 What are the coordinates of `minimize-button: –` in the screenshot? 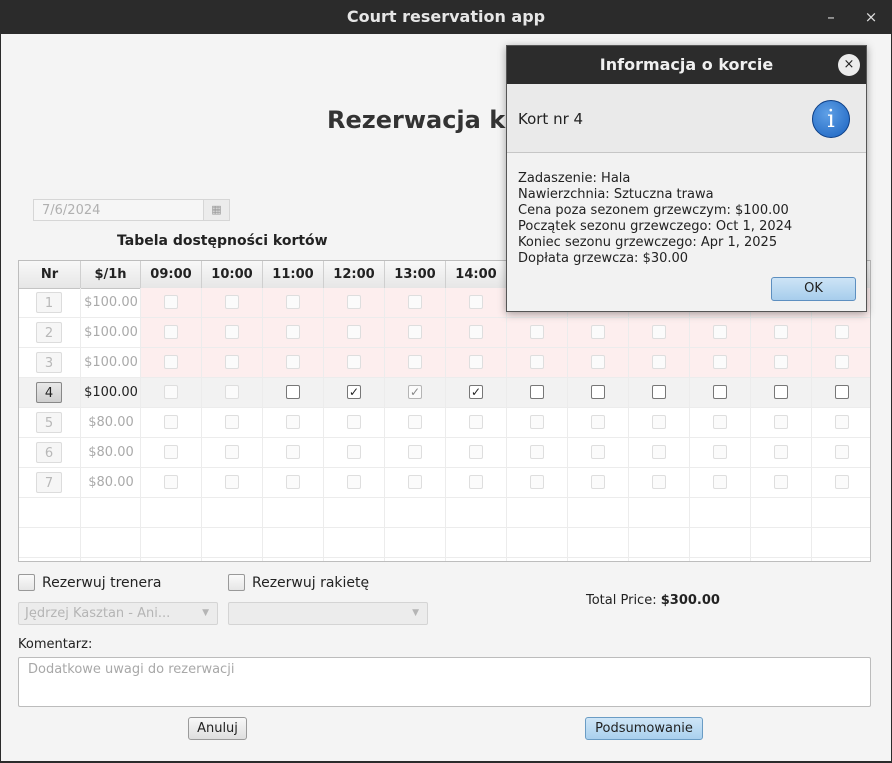 It's located at (831, 17).